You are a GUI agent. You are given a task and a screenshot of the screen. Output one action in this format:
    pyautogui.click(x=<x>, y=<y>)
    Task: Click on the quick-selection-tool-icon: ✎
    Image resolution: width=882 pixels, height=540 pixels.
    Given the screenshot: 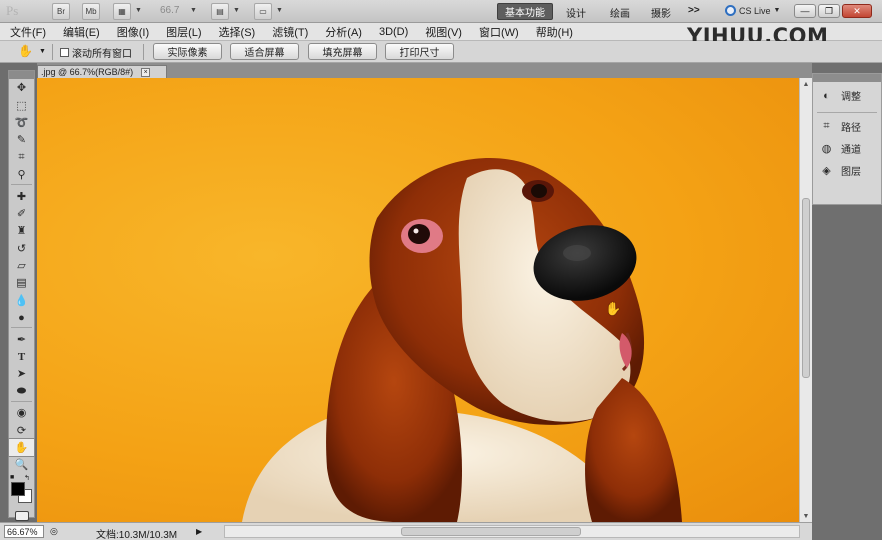 What is the action you would take?
    pyautogui.click(x=21, y=139)
    